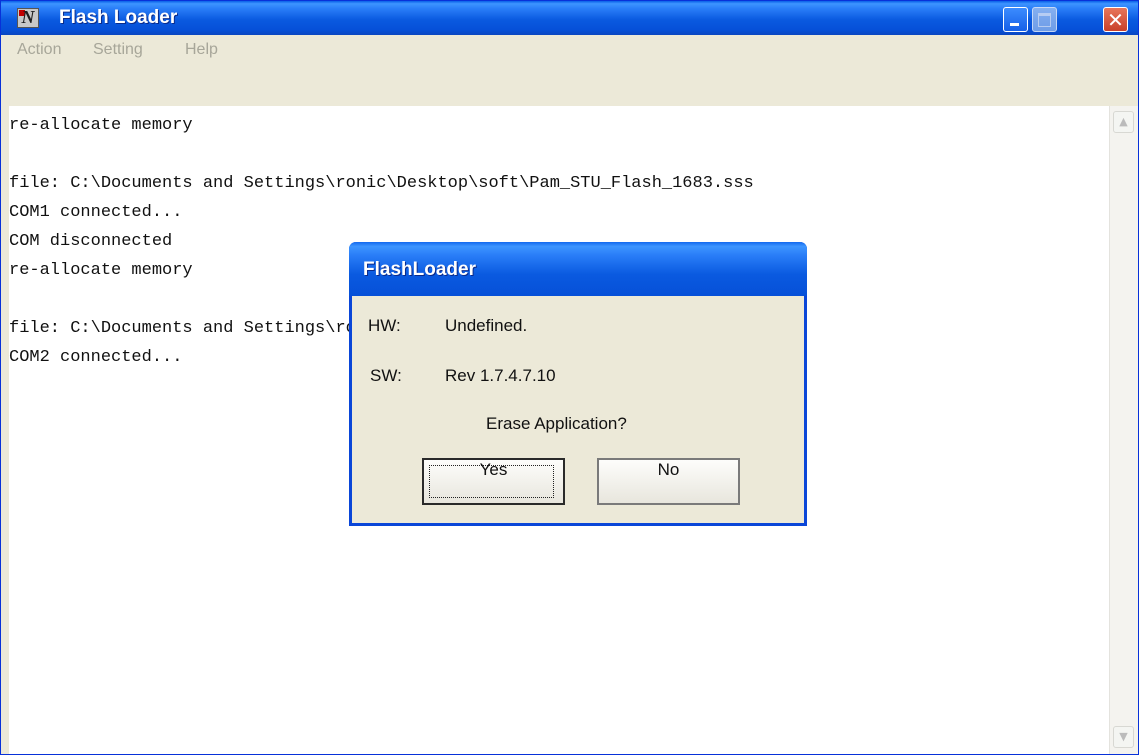 The width and height of the screenshot is (1139, 755). What do you see at coordinates (419, 269) in the screenshot?
I see `dialog-title: FlashLoader` at bounding box center [419, 269].